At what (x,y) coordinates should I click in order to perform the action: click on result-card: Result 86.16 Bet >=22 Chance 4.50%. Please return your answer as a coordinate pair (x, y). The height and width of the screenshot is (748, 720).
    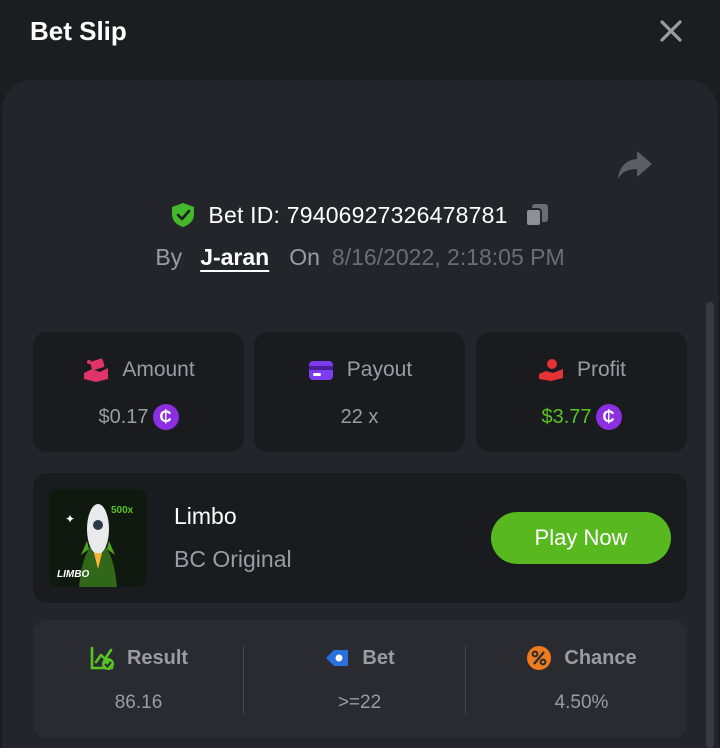
    Looking at the image, I should click on (360, 679).